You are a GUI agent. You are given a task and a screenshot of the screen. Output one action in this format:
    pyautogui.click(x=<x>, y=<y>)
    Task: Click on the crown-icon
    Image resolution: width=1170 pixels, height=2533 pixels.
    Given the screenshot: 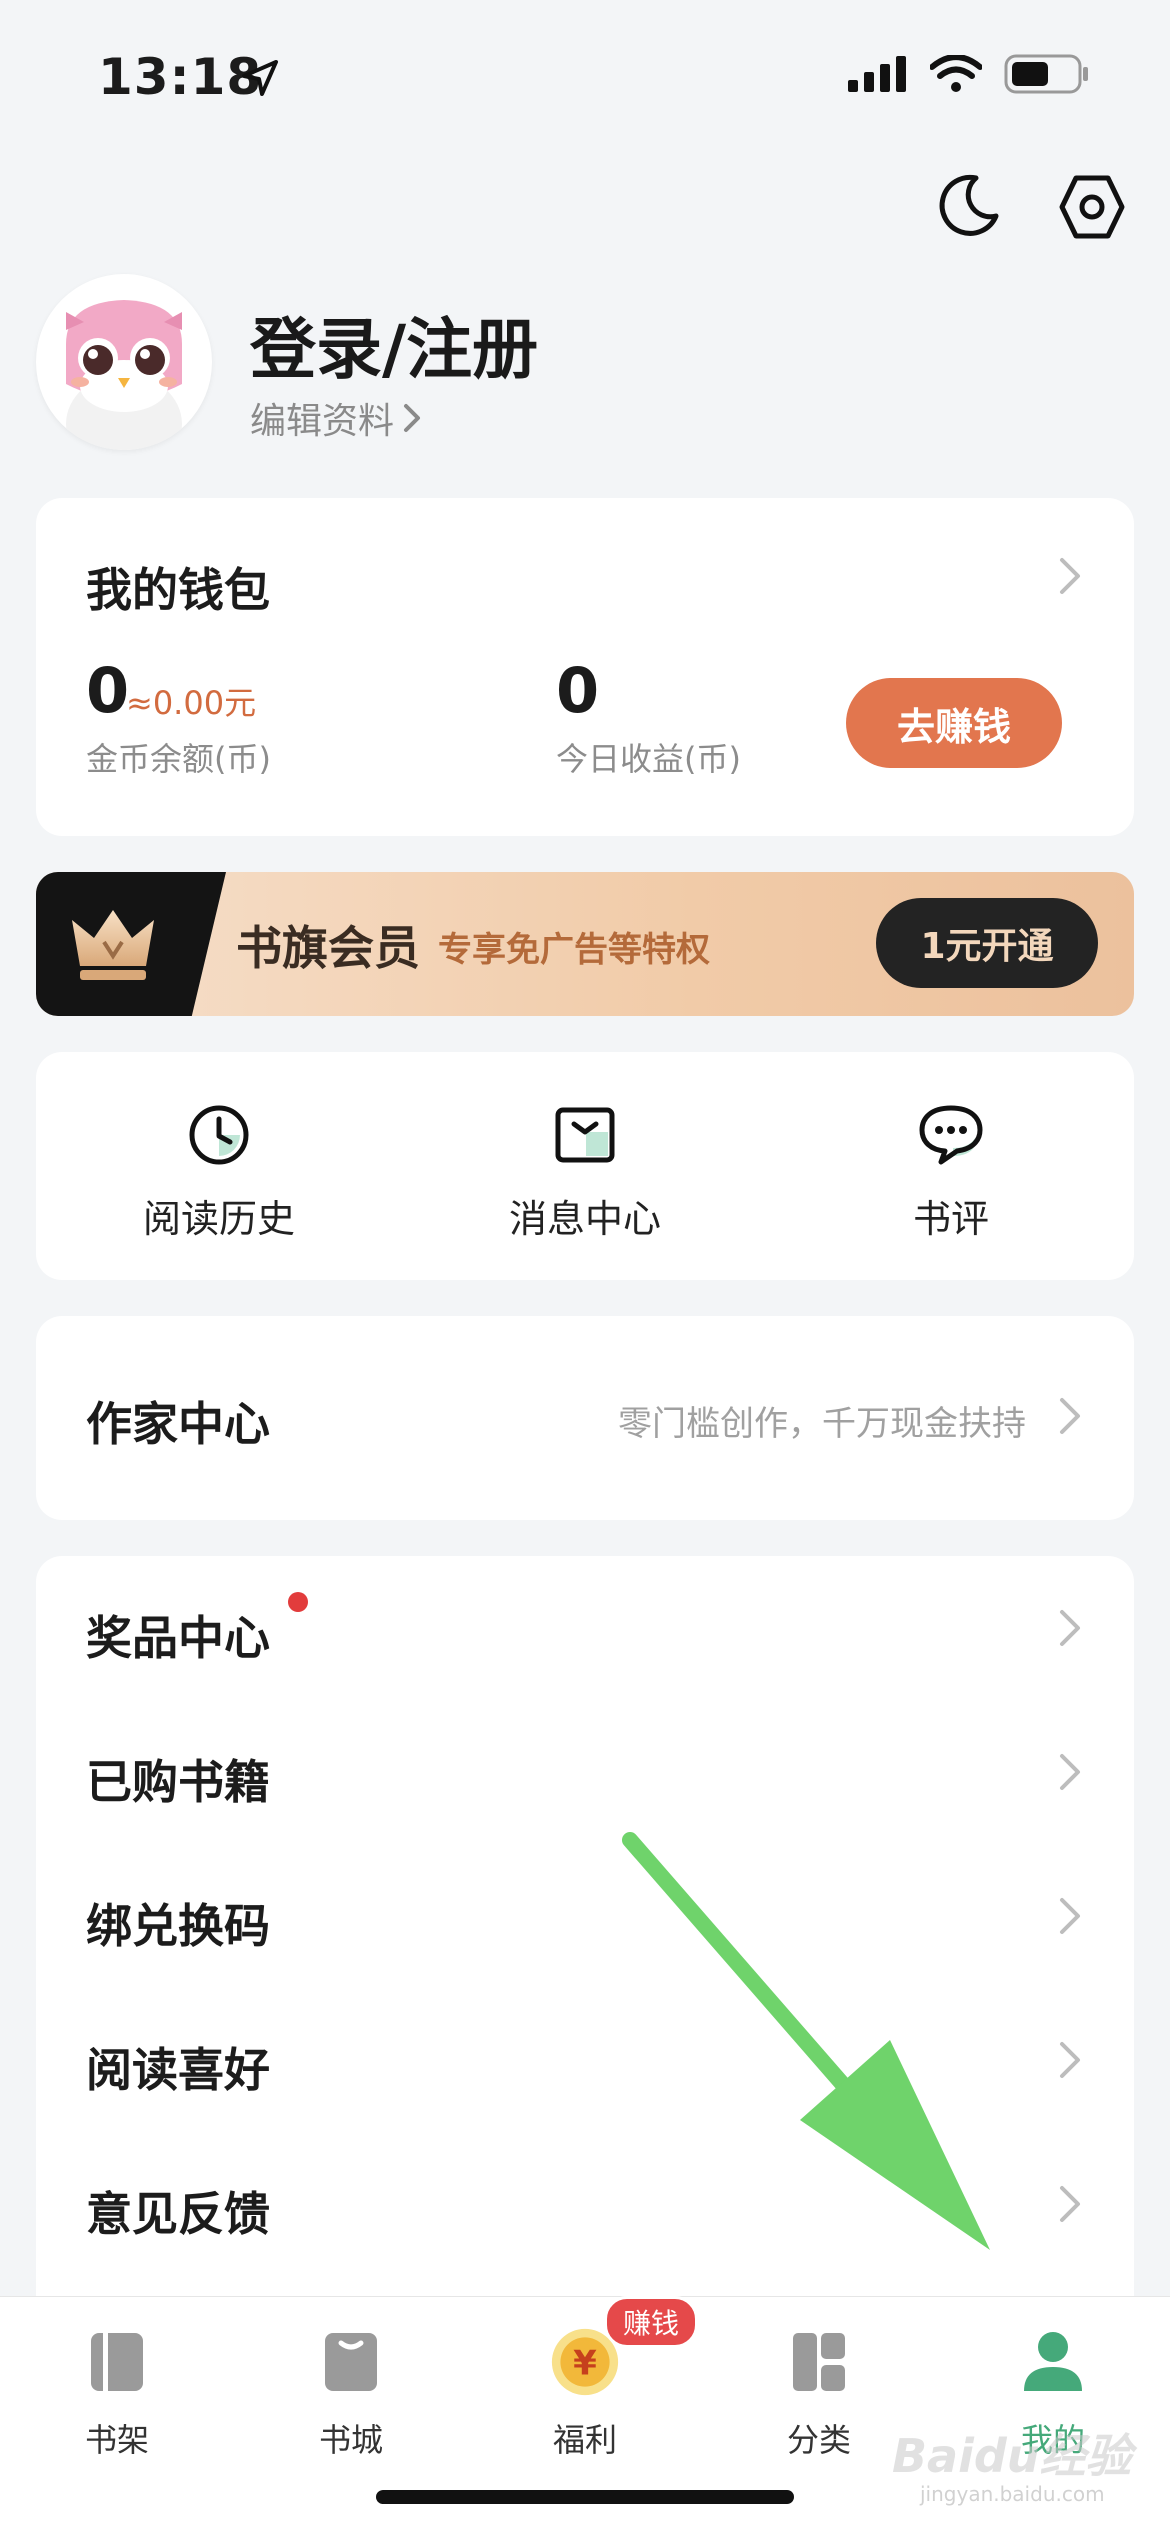 What is the action you would take?
    pyautogui.click(x=113, y=945)
    